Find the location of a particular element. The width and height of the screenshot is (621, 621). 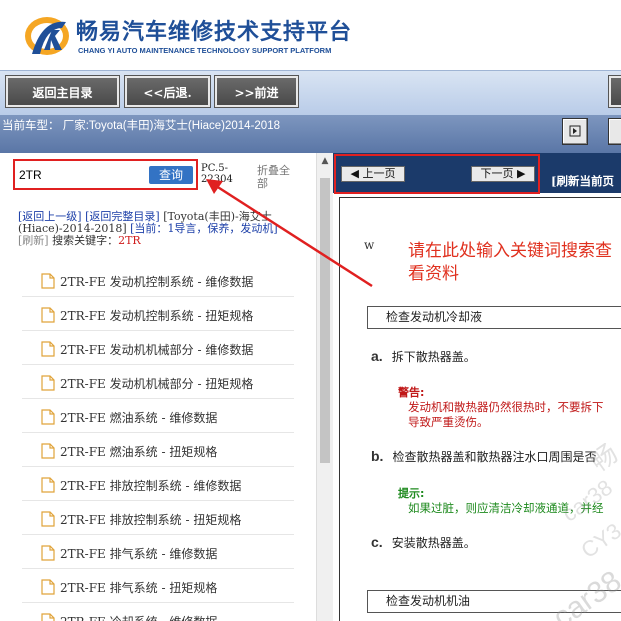

list-item: 2TR-FE 发动机机械部分 - 扭矩规格 is located at coordinates (158, 382).